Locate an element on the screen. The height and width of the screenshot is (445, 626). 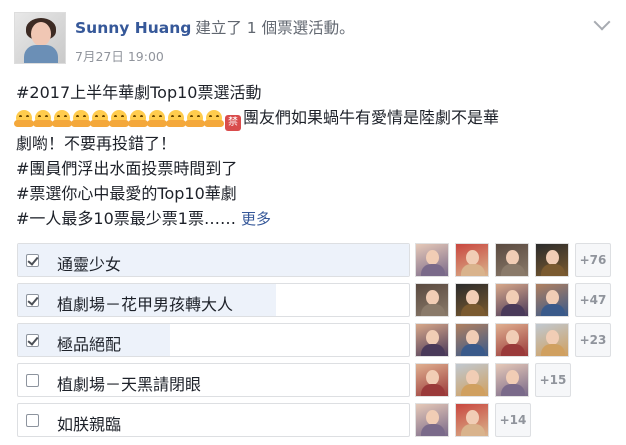
poll-option: 植劇場－天黑請閉眼 is located at coordinates (213, 380).